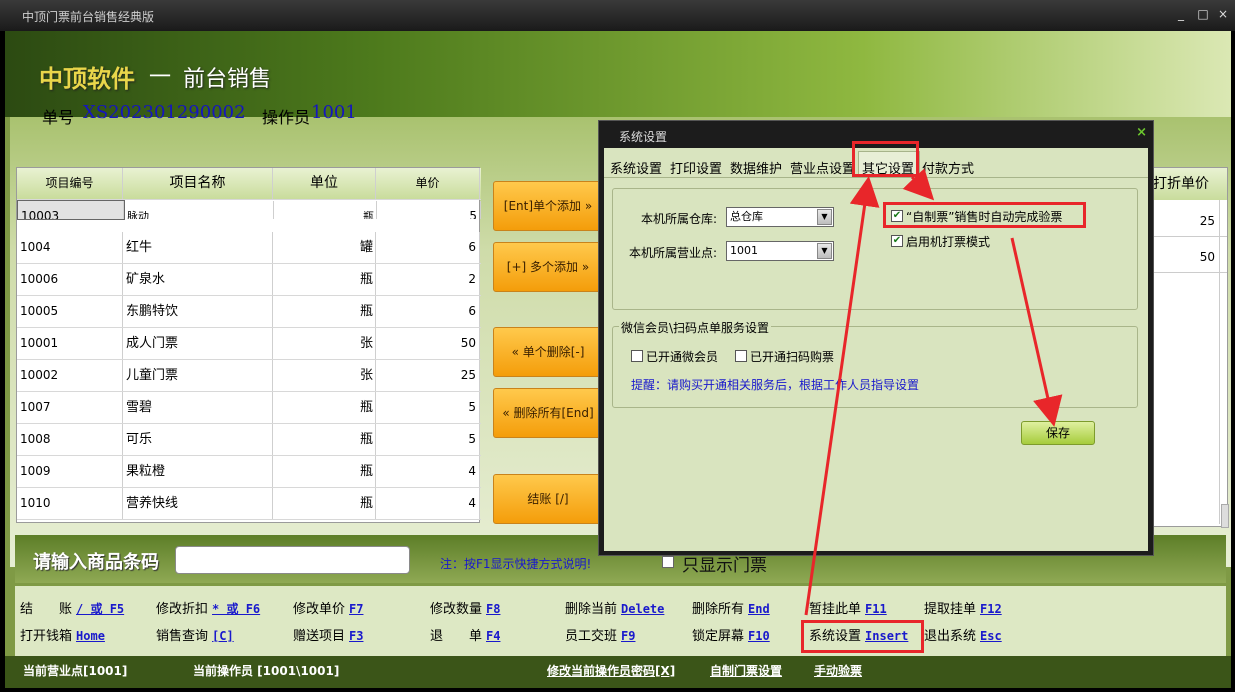 The height and width of the screenshot is (692, 1235). Describe the element at coordinates (897, 241) in the screenshot. I see `ticket-print-checkbox: ✔` at that location.